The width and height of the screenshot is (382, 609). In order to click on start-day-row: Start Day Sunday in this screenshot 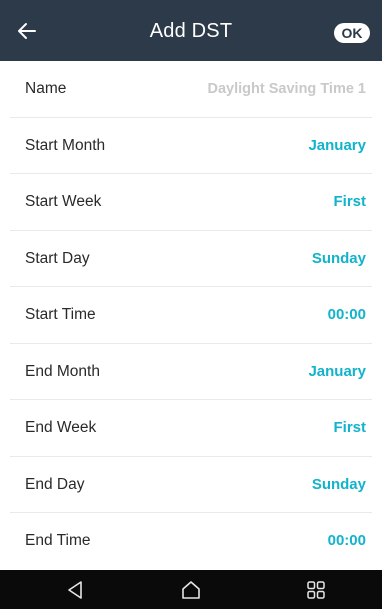, I will do `click(191, 259)`.